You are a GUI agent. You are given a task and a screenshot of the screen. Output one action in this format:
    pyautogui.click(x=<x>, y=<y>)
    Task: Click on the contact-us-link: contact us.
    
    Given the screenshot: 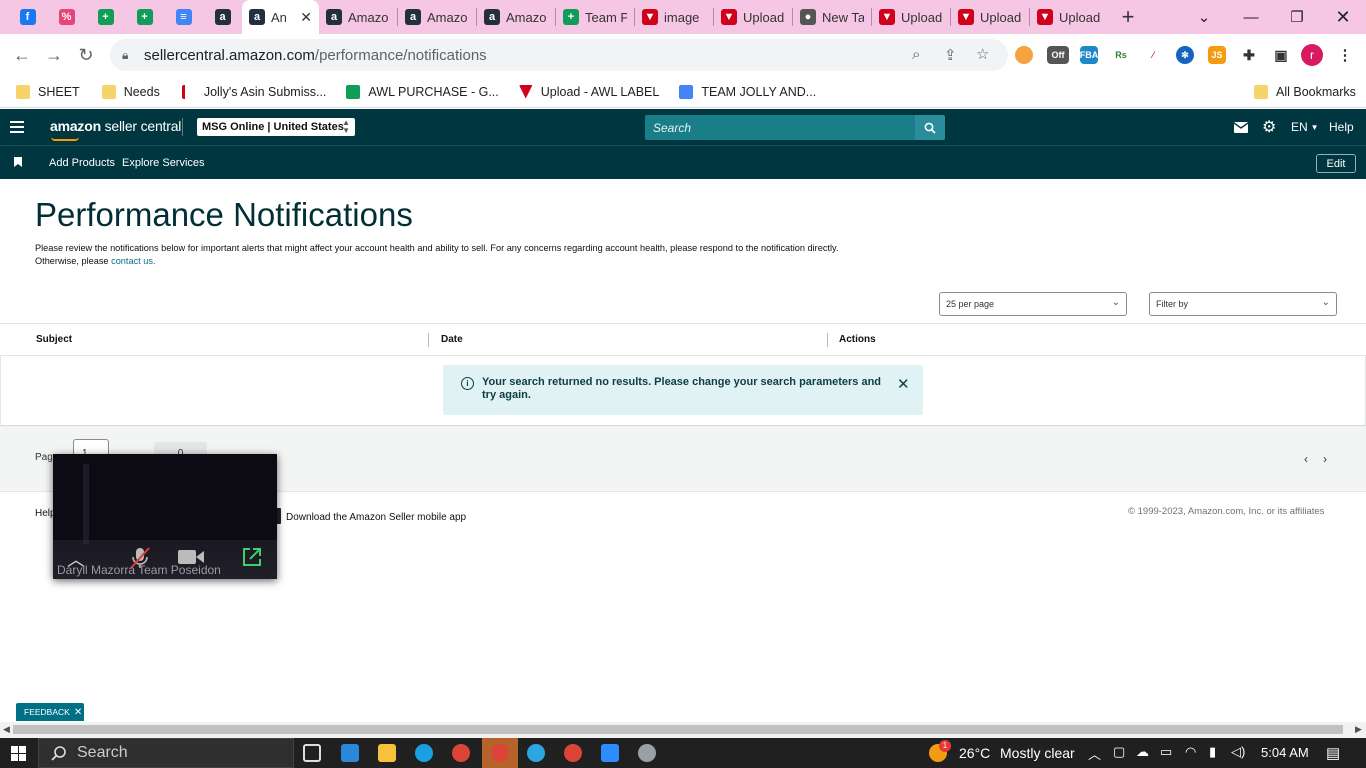 What is the action you would take?
    pyautogui.click(x=133, y=261)
    